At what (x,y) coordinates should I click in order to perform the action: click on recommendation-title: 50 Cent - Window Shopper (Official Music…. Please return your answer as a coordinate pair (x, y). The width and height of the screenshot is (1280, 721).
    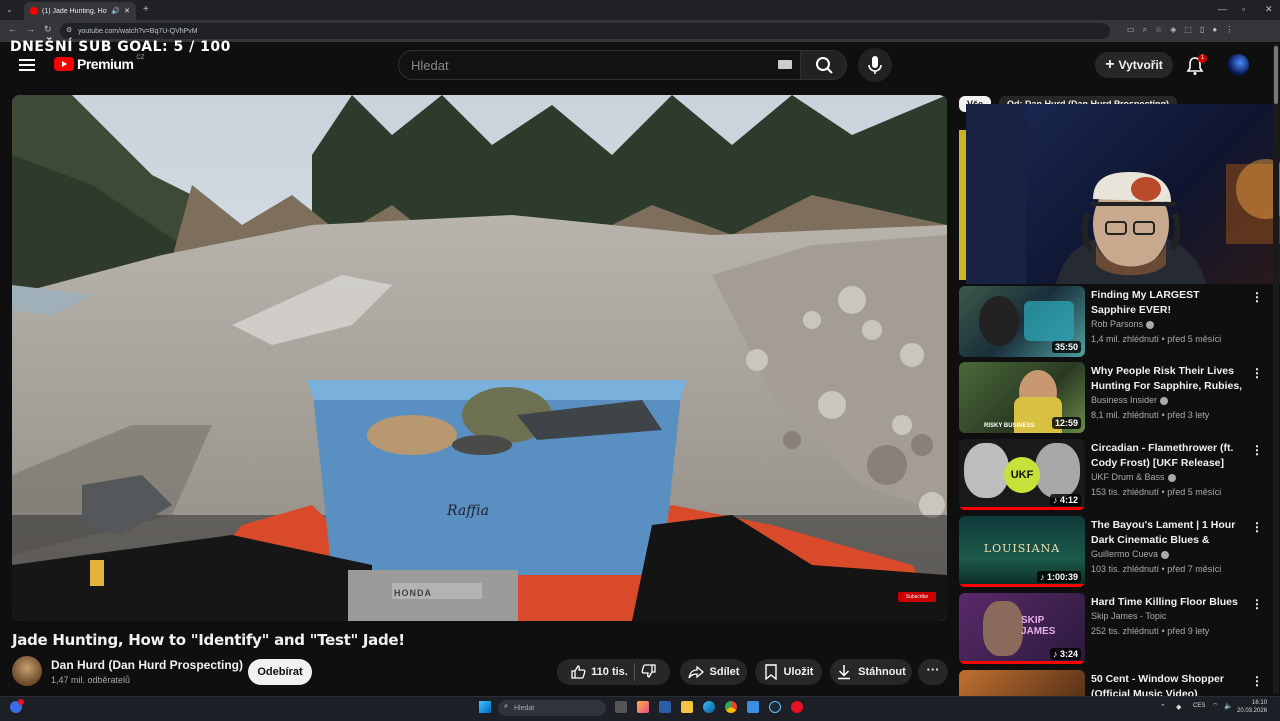
    Looking at the image, I should click on (1168, 684).